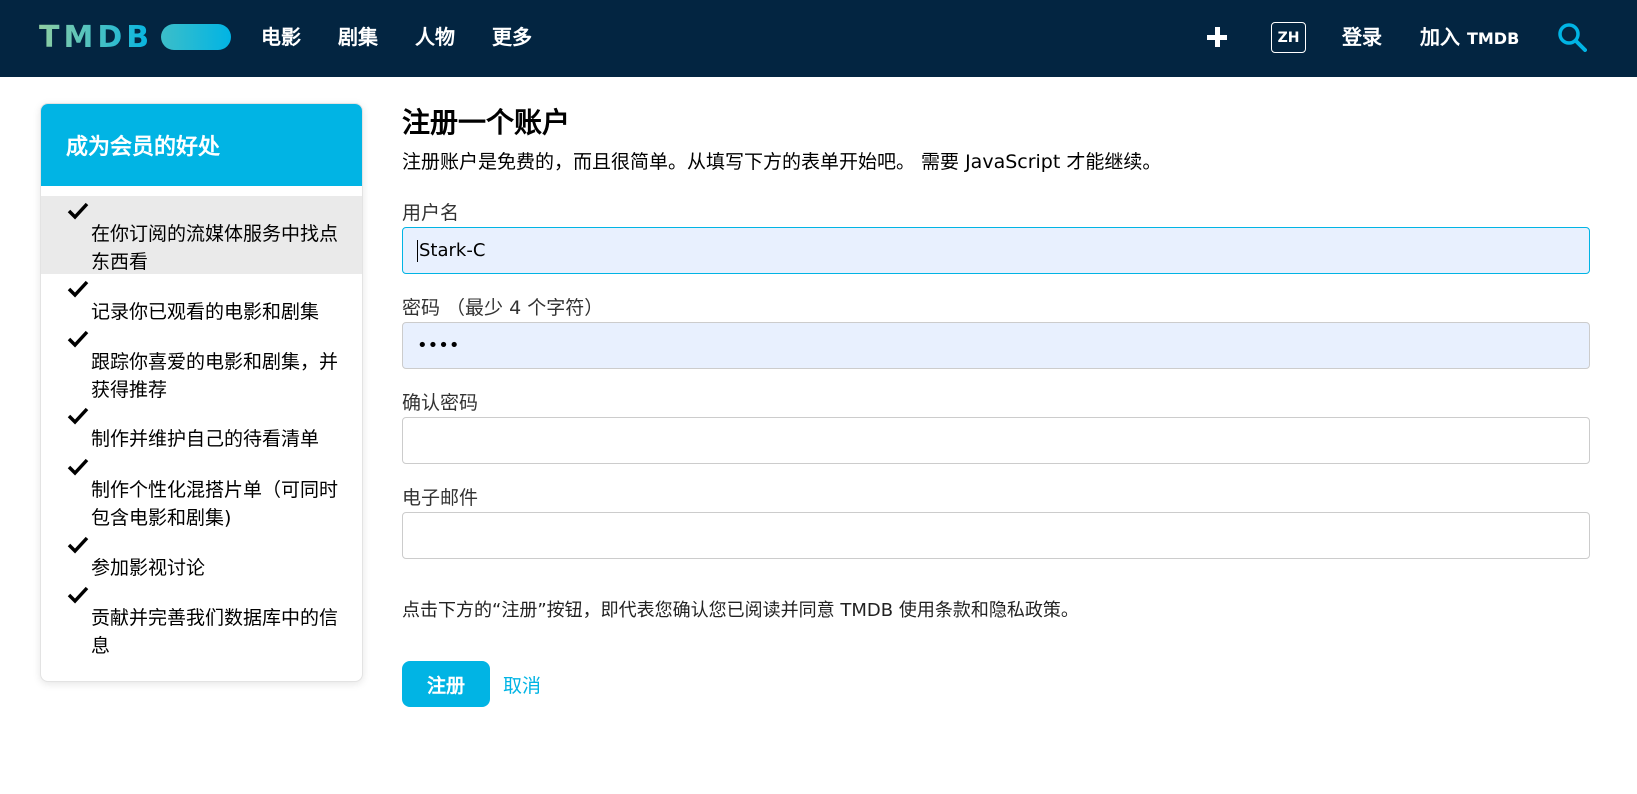 This screenshot has width=1637, height=794. Describe the element at coordinates (281, 37) in the screenshot. I see `nav-movies: 电影` at that location.